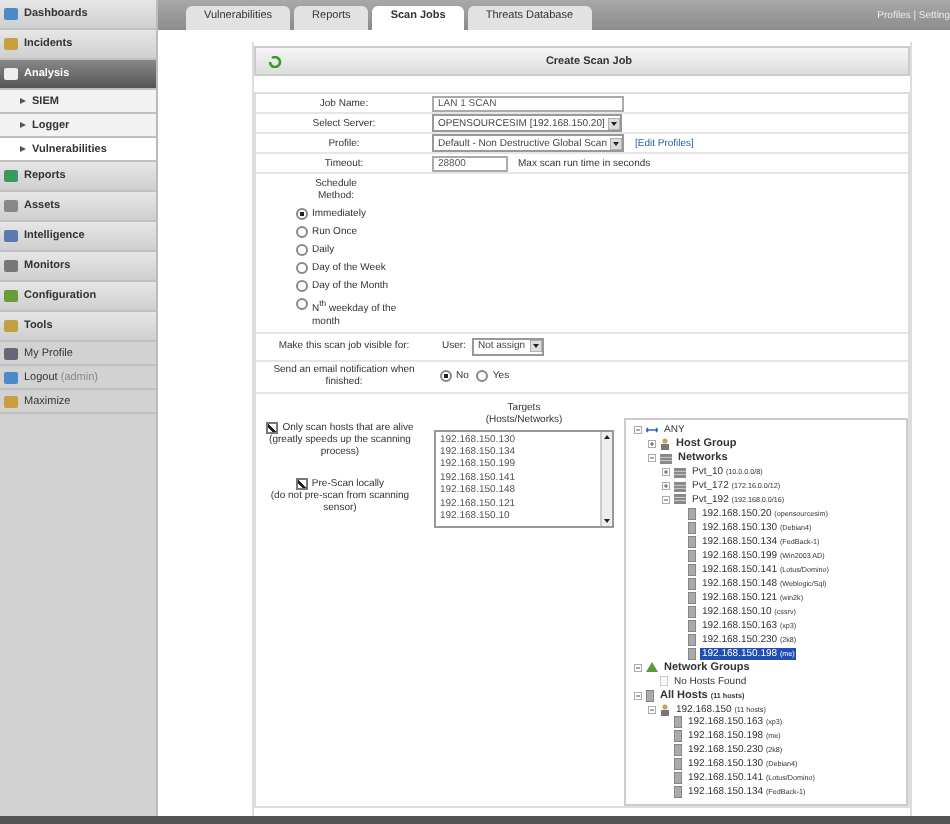  What do you see at coordinates (607, 520) in the screenshot?
I see `scroll-down-icon` at bounding box center [607, 520].